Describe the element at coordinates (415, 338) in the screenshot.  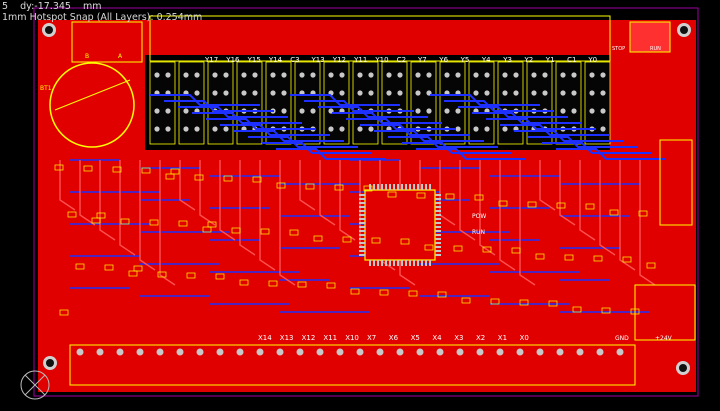
I see `input-label: X5` at that location.